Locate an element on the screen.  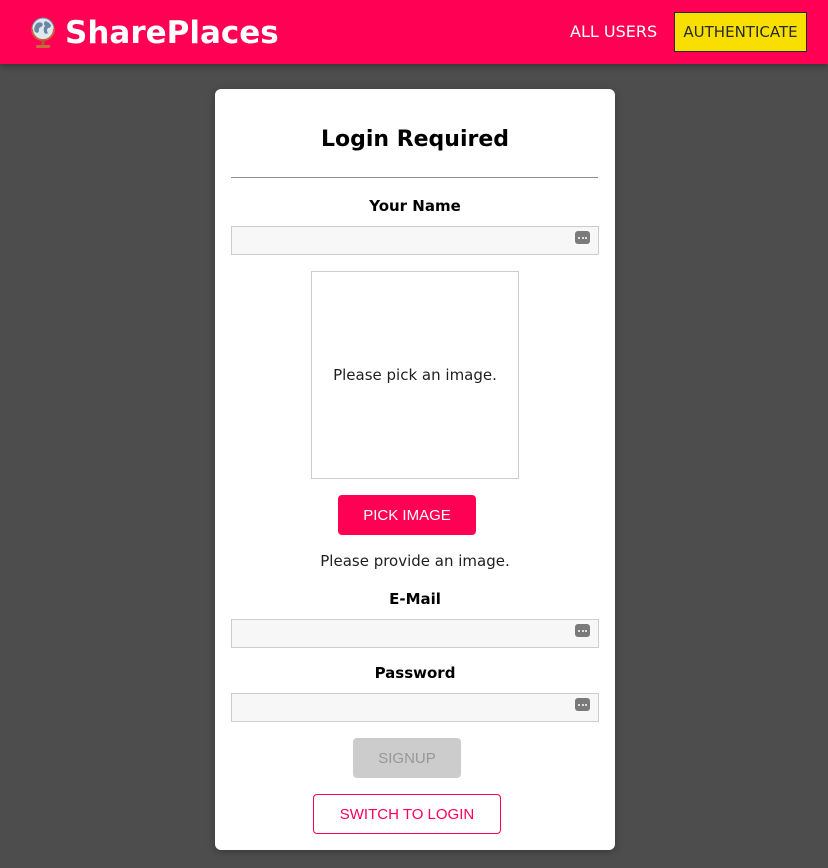
name-input is located at coordinates (415, 240).